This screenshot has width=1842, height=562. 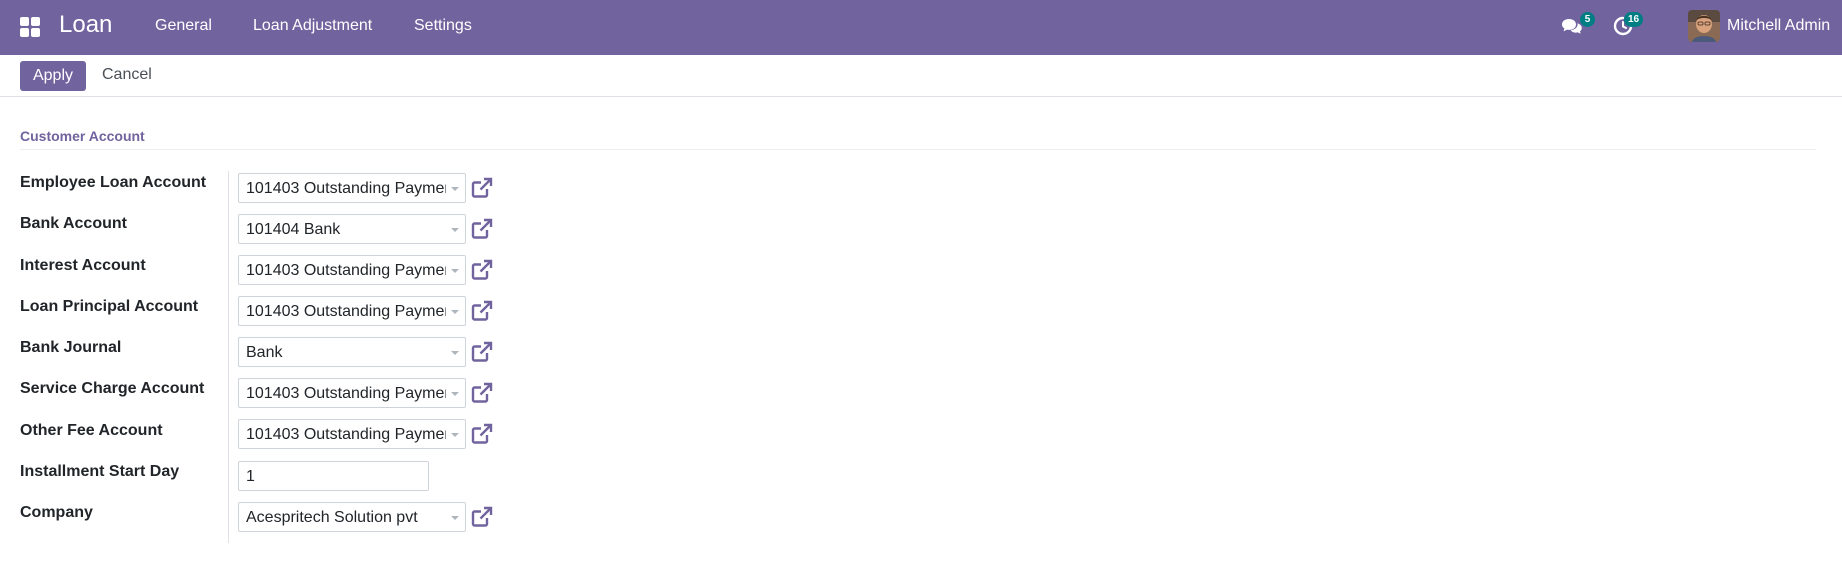 I want to click on label-bank-journal: Bank Journal, so click(x=71, y=347).